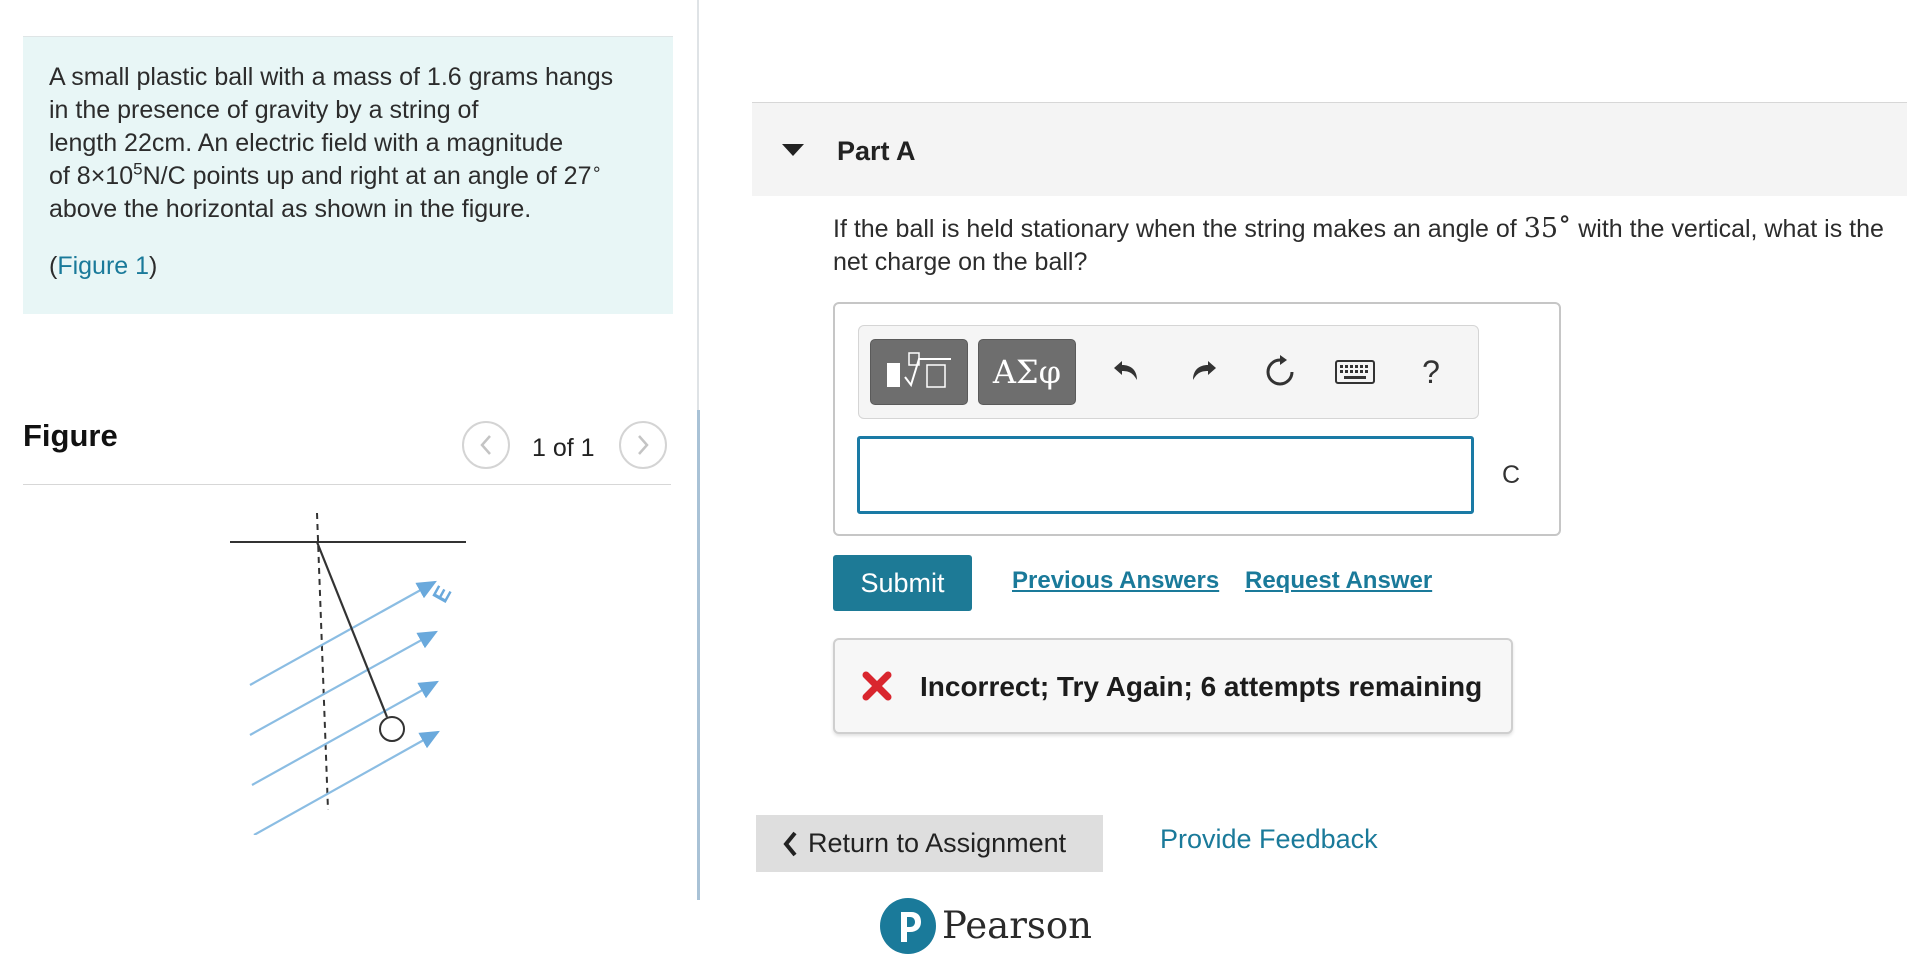 Image resolution: width=1924 pixels, height=954 pixels. What do you see at coordinates (1115, 581) in the screenshot?
I see `previous-answers-link: Previous Answers` at bounding box center [1115, 581].